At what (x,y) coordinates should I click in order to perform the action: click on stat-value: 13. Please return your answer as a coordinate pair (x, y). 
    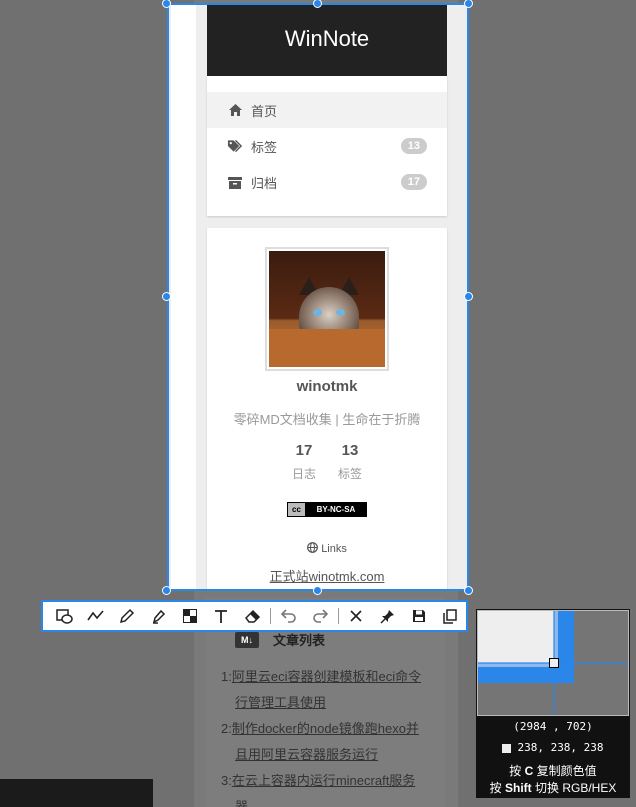
    Looking at the image, I should click on (350, 450).